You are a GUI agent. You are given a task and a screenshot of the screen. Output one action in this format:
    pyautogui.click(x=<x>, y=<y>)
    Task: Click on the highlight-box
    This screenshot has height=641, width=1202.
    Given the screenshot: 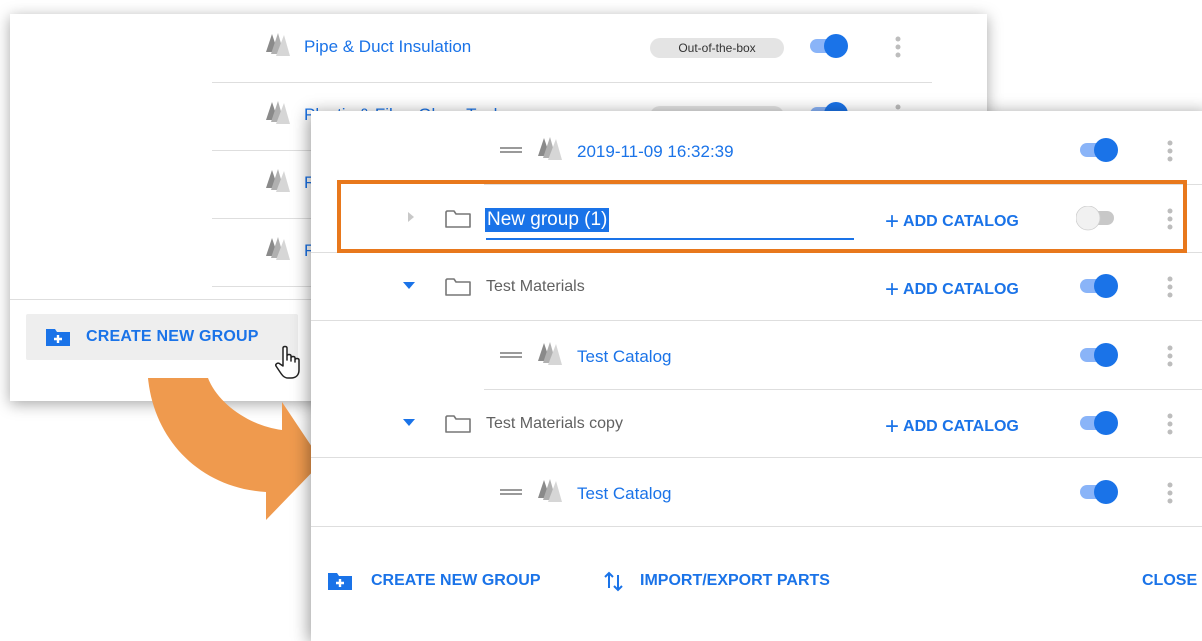 What is the action you would take?
    pyautogui.click(x=762, y=216)
    